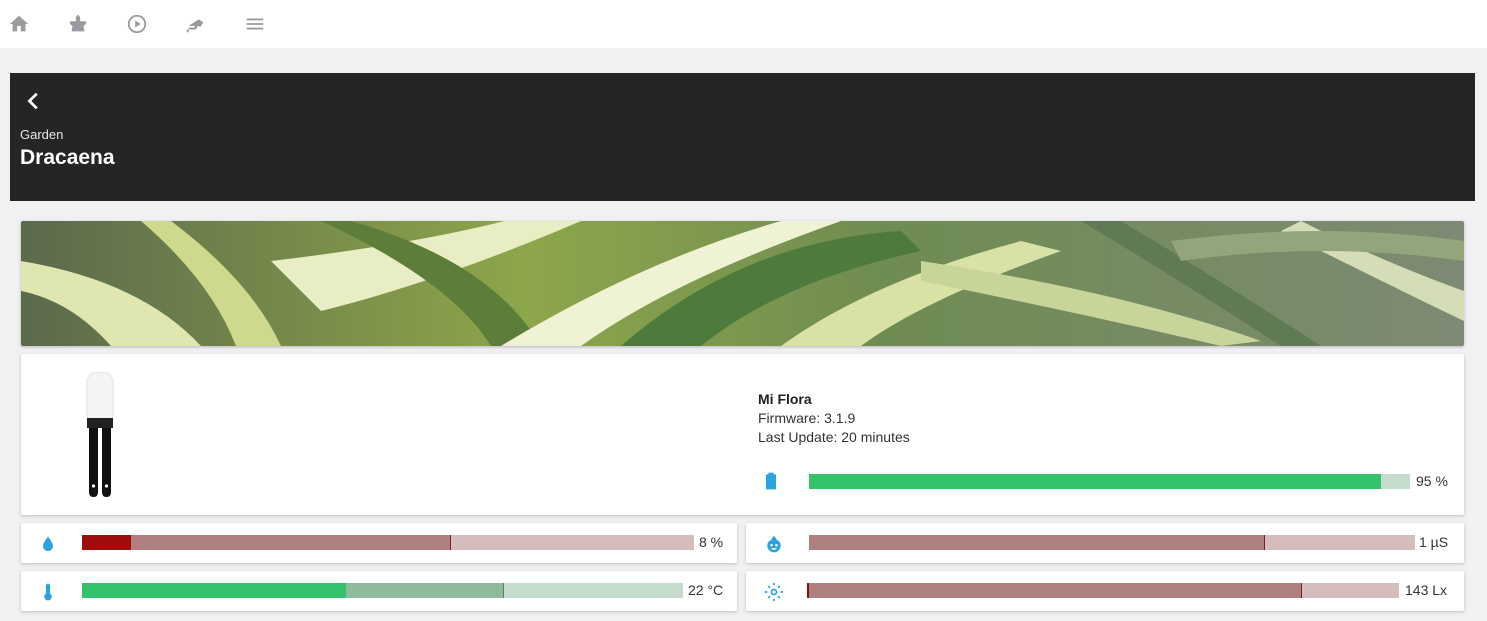 The width and height of the screenshot is (1487, 621). Describe the element at coordinates (807, 418) in the screenshot. I see `device-firmware: Firmware: 3.1.9` at that location.